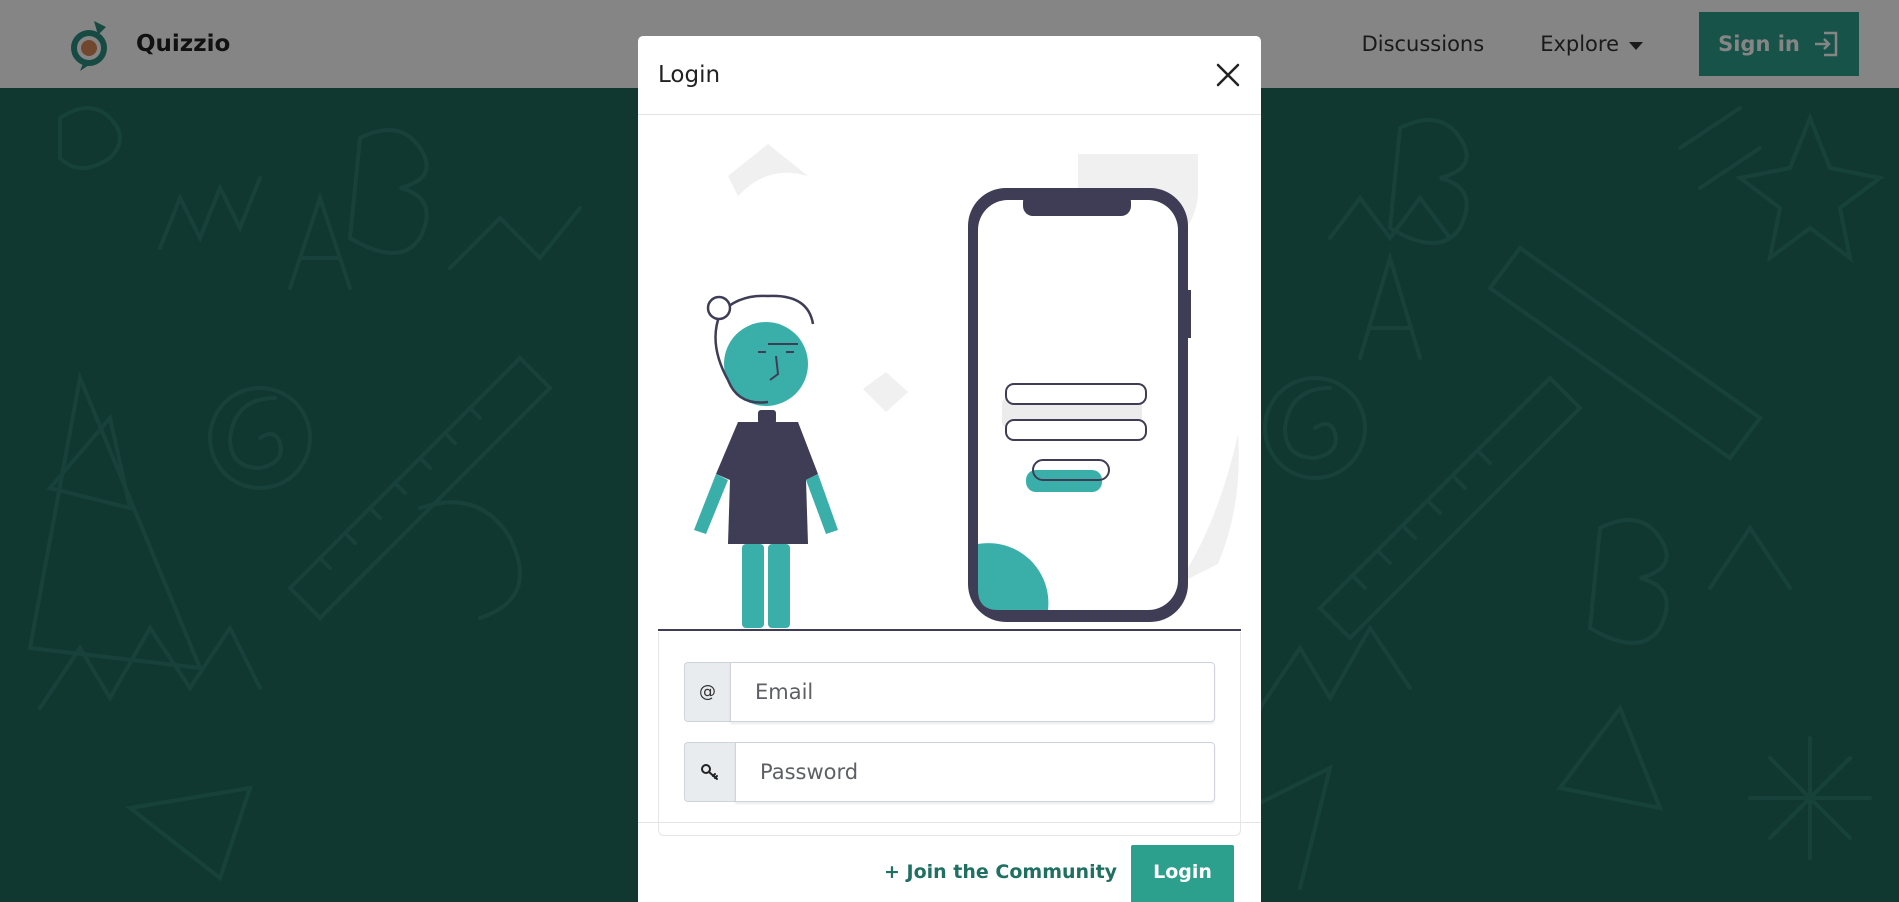 This screenshot has height=902, width=1899. I want to click on close-button, so click(1228, 75).